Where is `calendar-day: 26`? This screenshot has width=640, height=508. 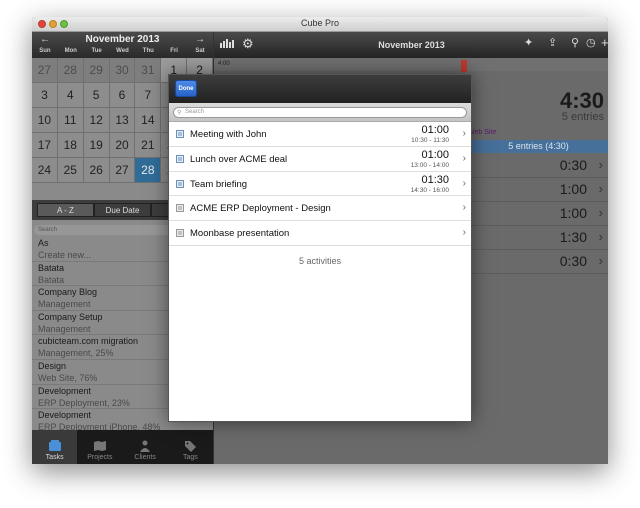 calendar-day: 26 is located at coordinates (96, 170).